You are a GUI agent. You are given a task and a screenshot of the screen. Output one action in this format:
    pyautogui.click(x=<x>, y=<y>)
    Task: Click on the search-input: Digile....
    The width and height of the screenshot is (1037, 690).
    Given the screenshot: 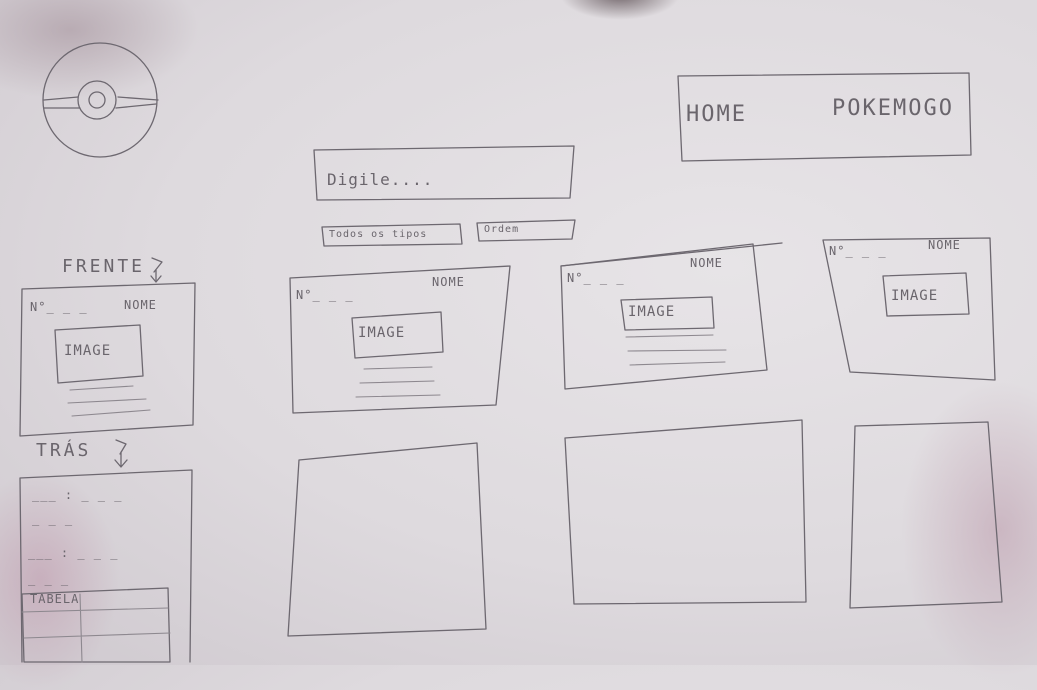 What is the action you would take?
    pyautogui.click(x=380, y=179)
    